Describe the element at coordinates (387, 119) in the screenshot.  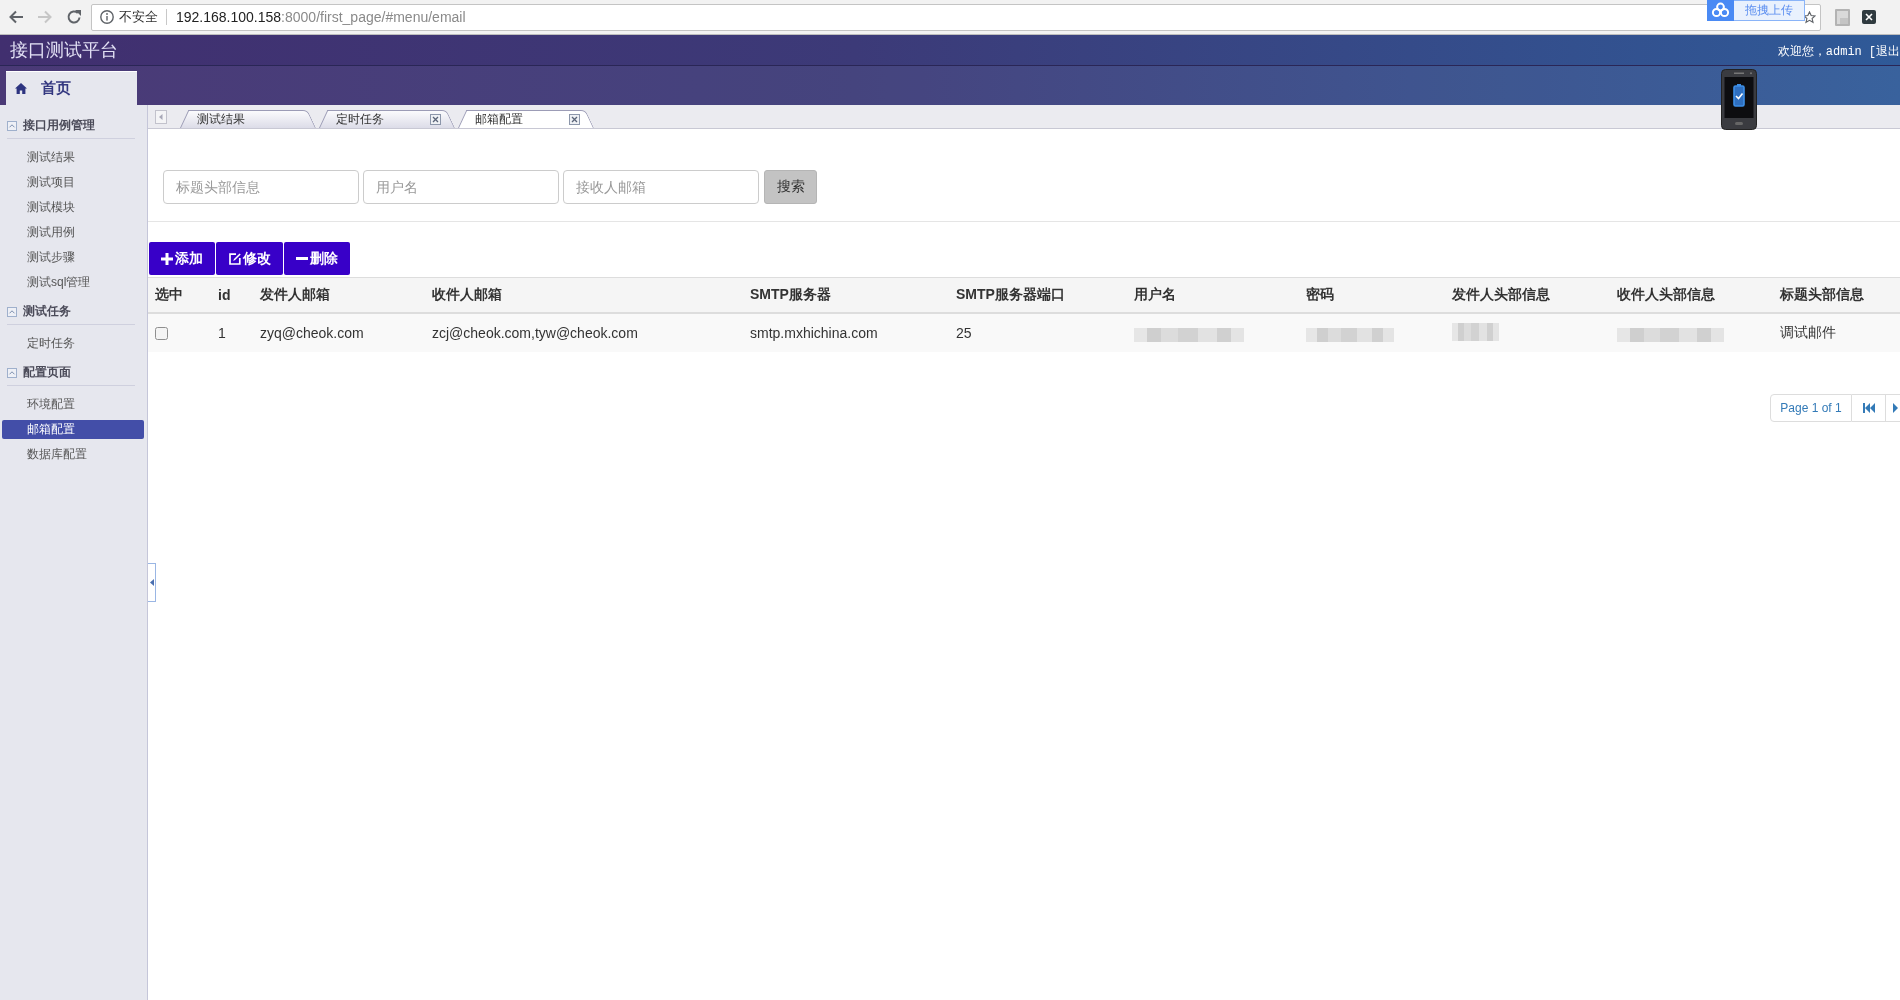
I see `tab: 定时任务` at that location.